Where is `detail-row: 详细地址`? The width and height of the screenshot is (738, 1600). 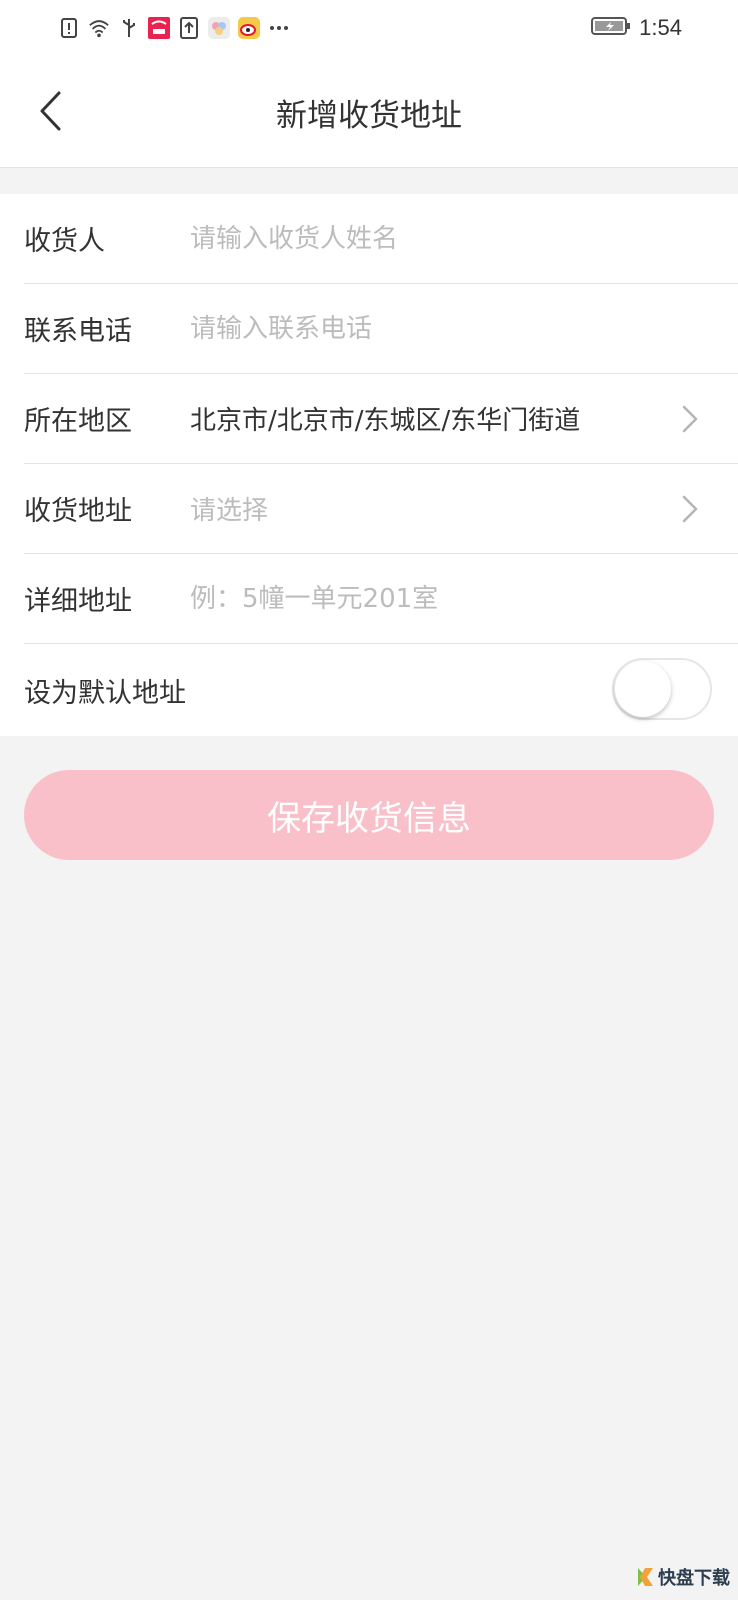
detail-row: 详细地址 is located at coordinates (381, 599).